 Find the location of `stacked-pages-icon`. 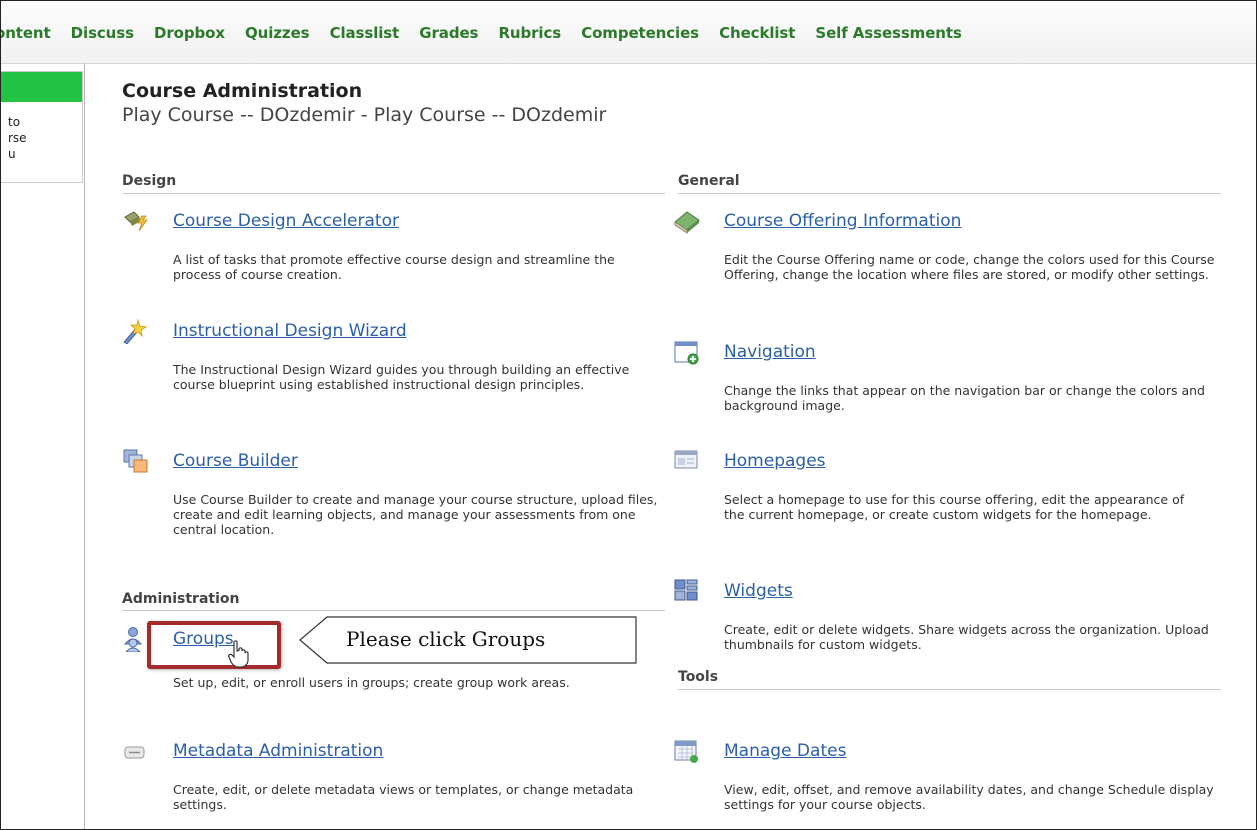

stacked-pages-icon is located at coordinates (135, 461).